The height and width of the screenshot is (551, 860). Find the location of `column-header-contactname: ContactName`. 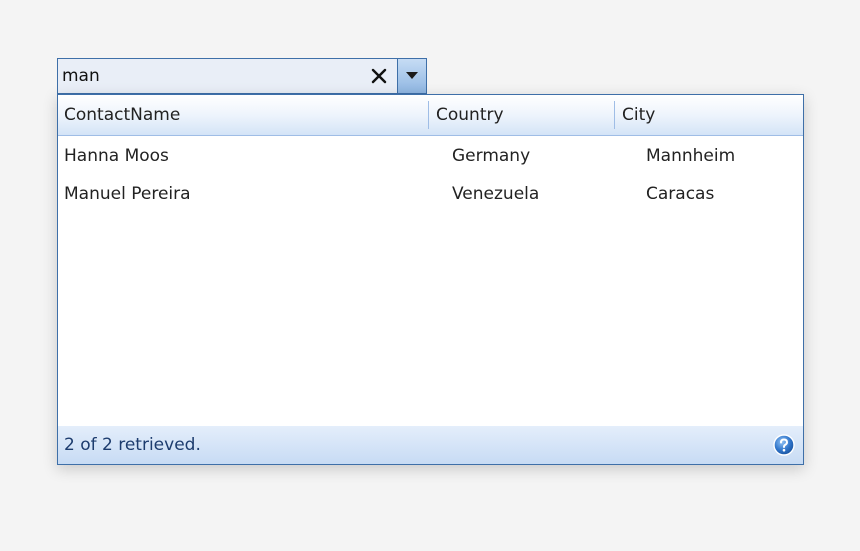

column-header-contactname: ContactName is located at coordinates (243, 115).